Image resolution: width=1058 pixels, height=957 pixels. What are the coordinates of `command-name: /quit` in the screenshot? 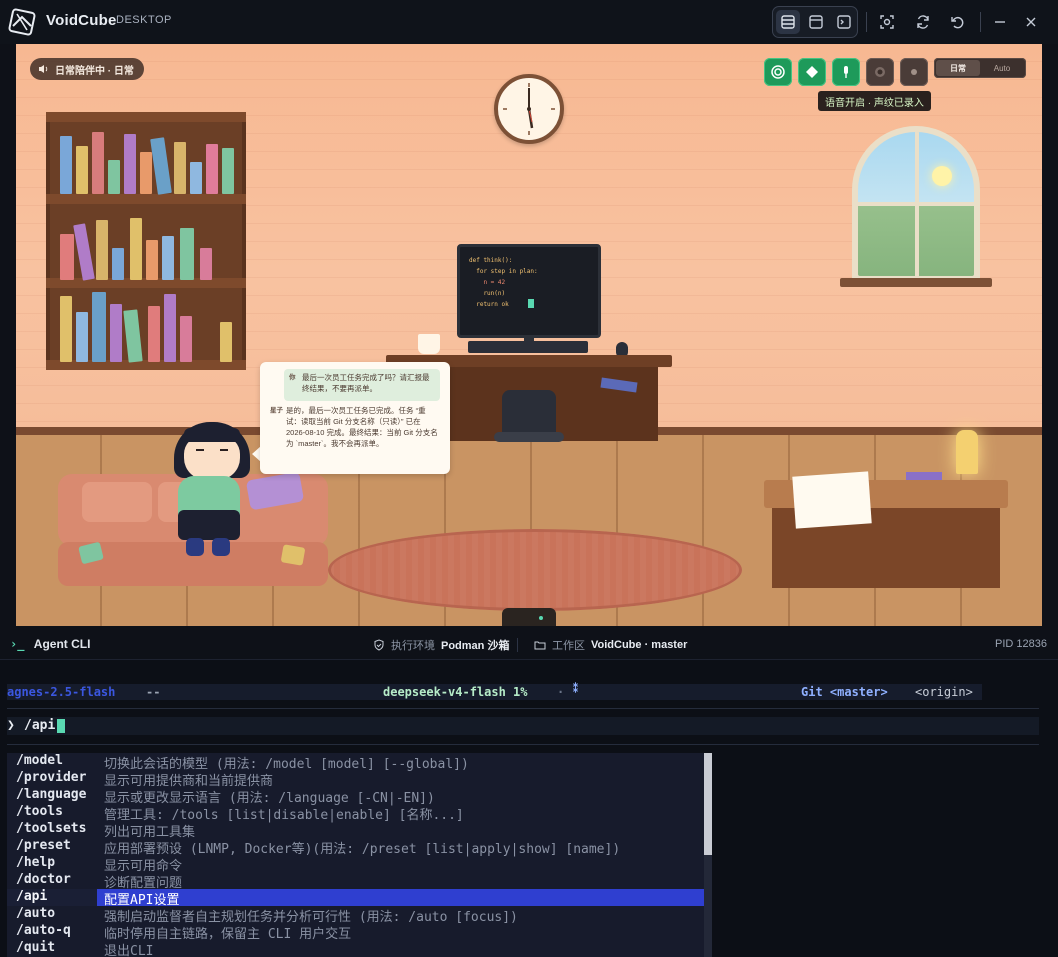 It's located at (36, 947).